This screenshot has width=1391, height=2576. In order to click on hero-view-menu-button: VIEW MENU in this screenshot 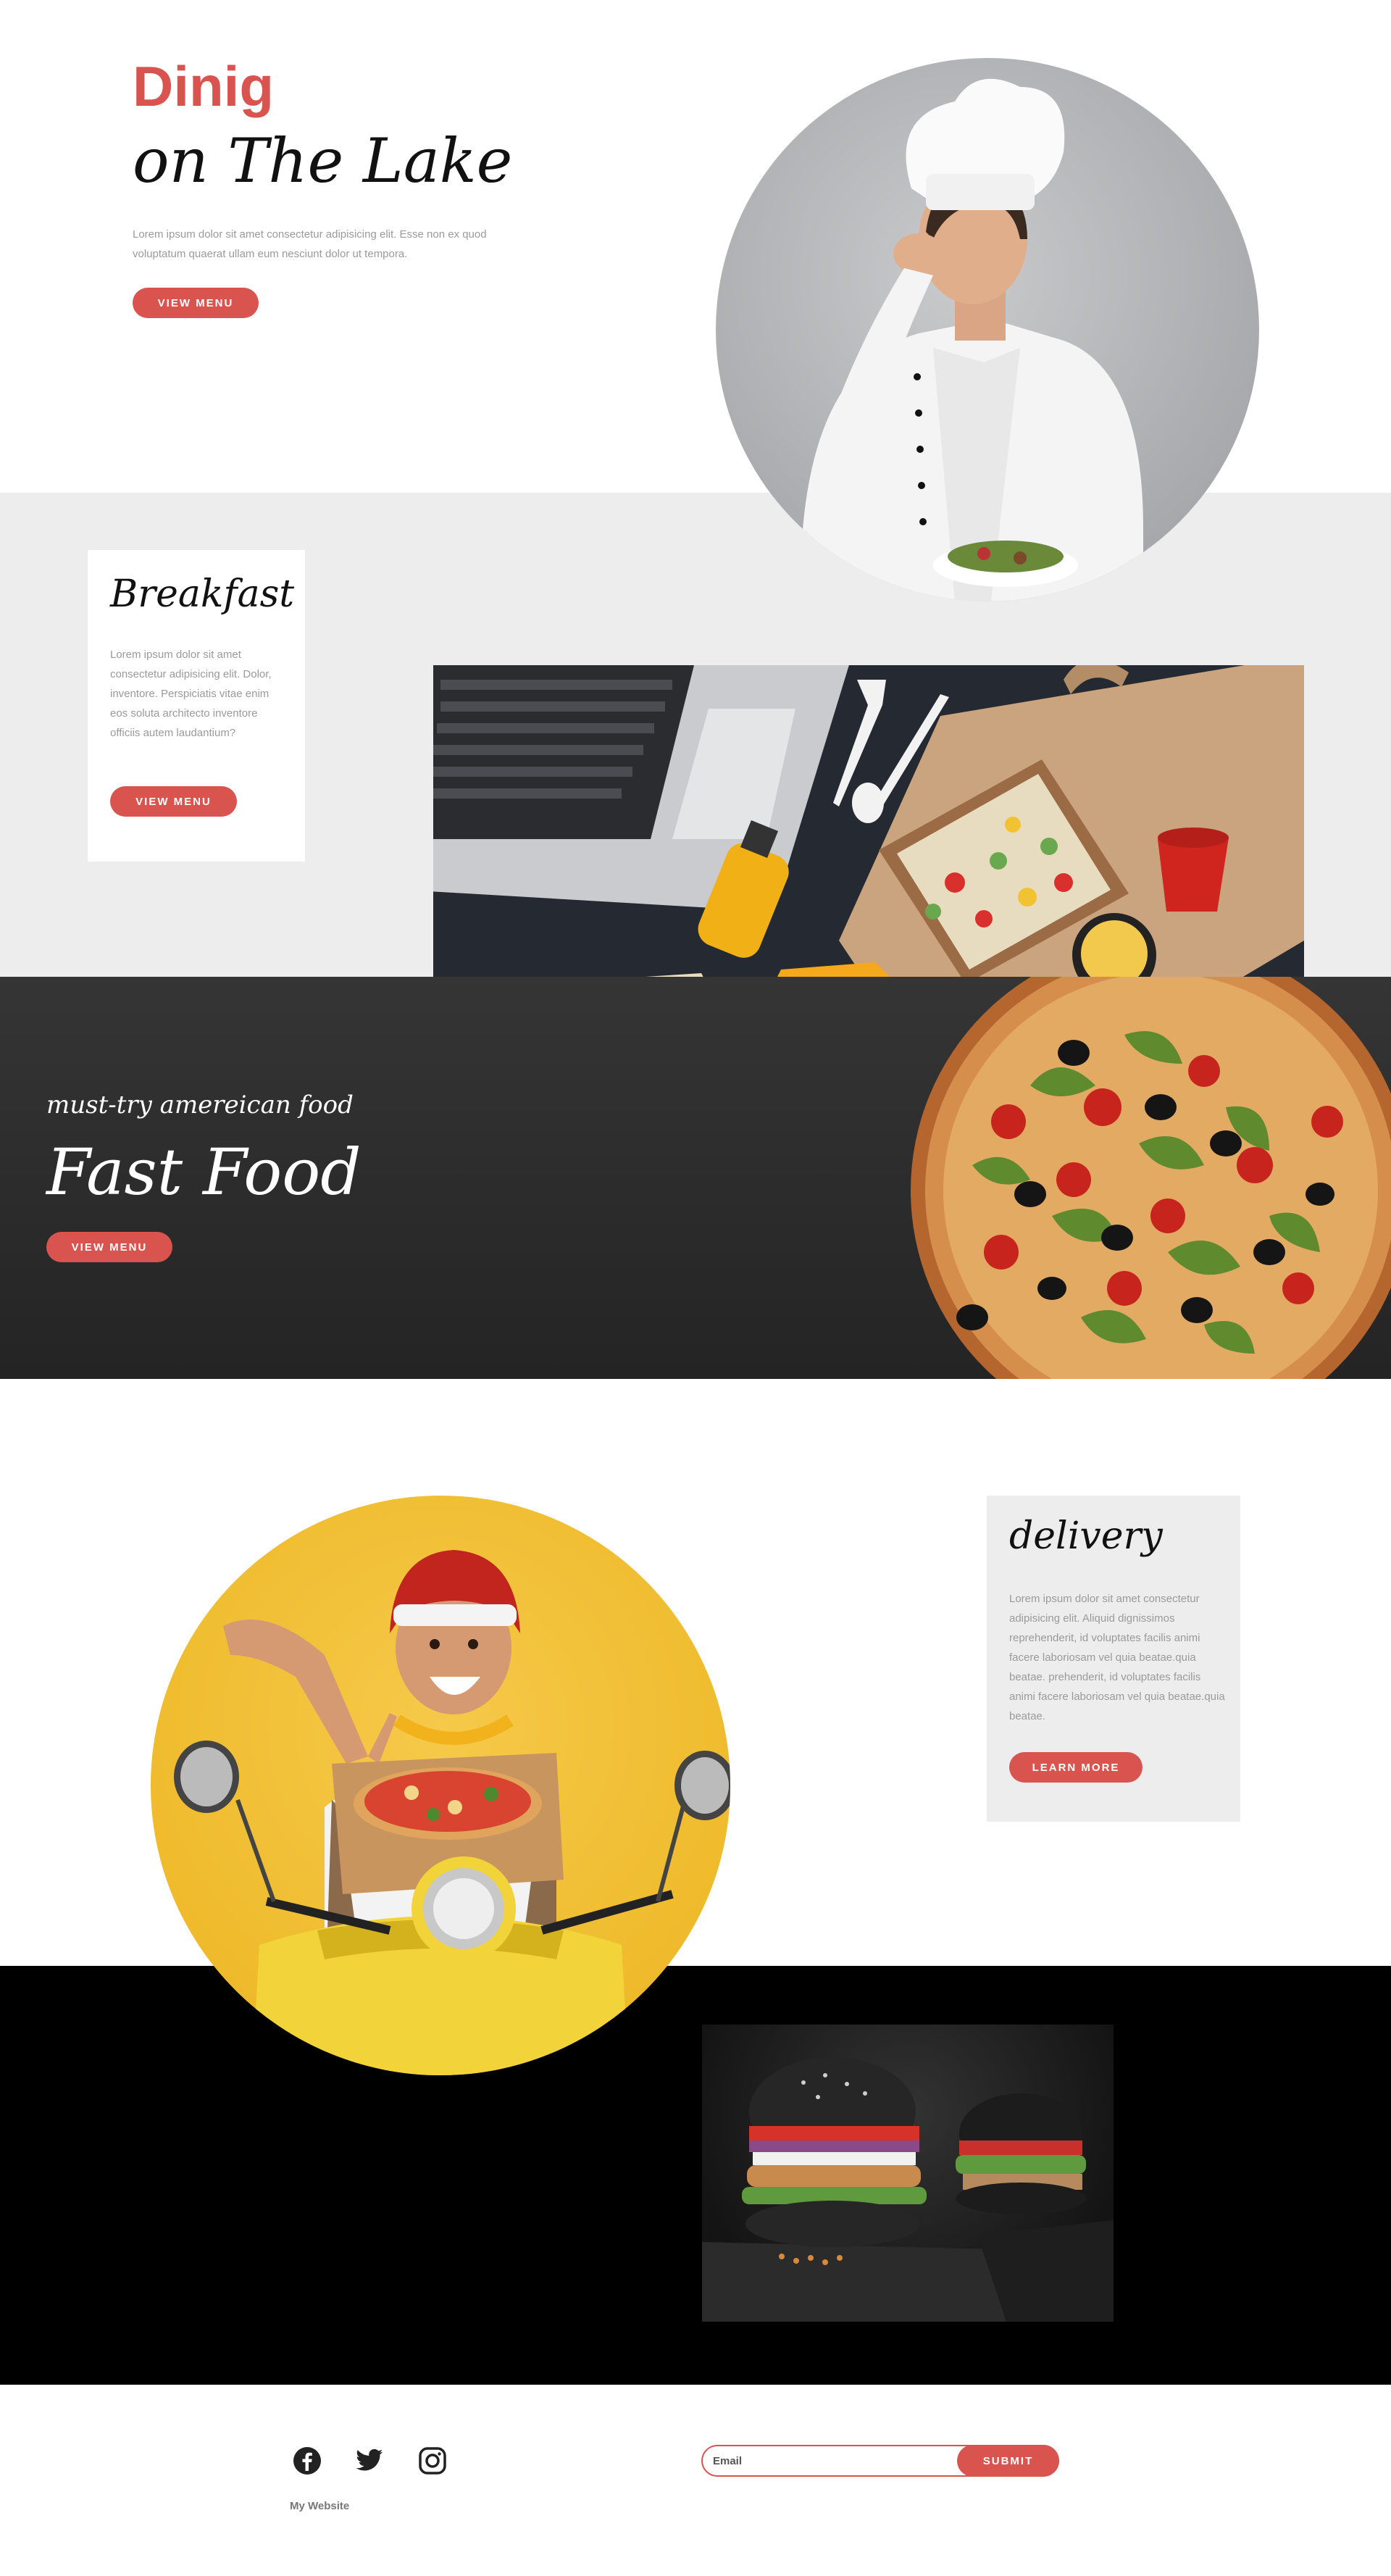, I will do `click(196, 303)`.